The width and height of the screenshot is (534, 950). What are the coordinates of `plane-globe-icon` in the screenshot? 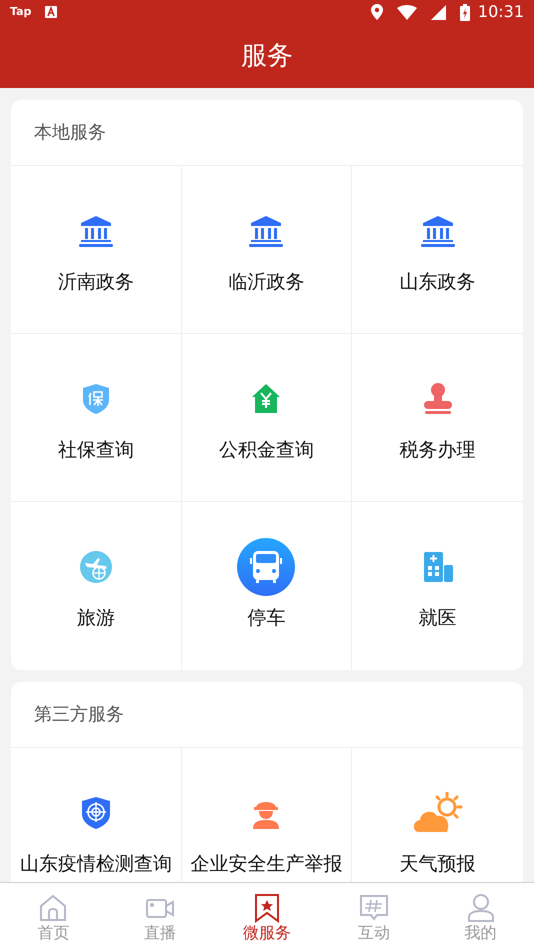 It's located at (95, 567).